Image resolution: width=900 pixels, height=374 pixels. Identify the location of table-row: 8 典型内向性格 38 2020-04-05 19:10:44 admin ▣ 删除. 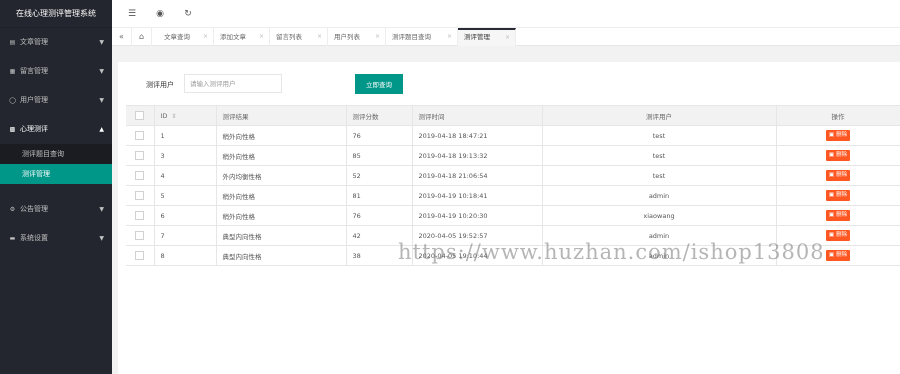
(513, 255).